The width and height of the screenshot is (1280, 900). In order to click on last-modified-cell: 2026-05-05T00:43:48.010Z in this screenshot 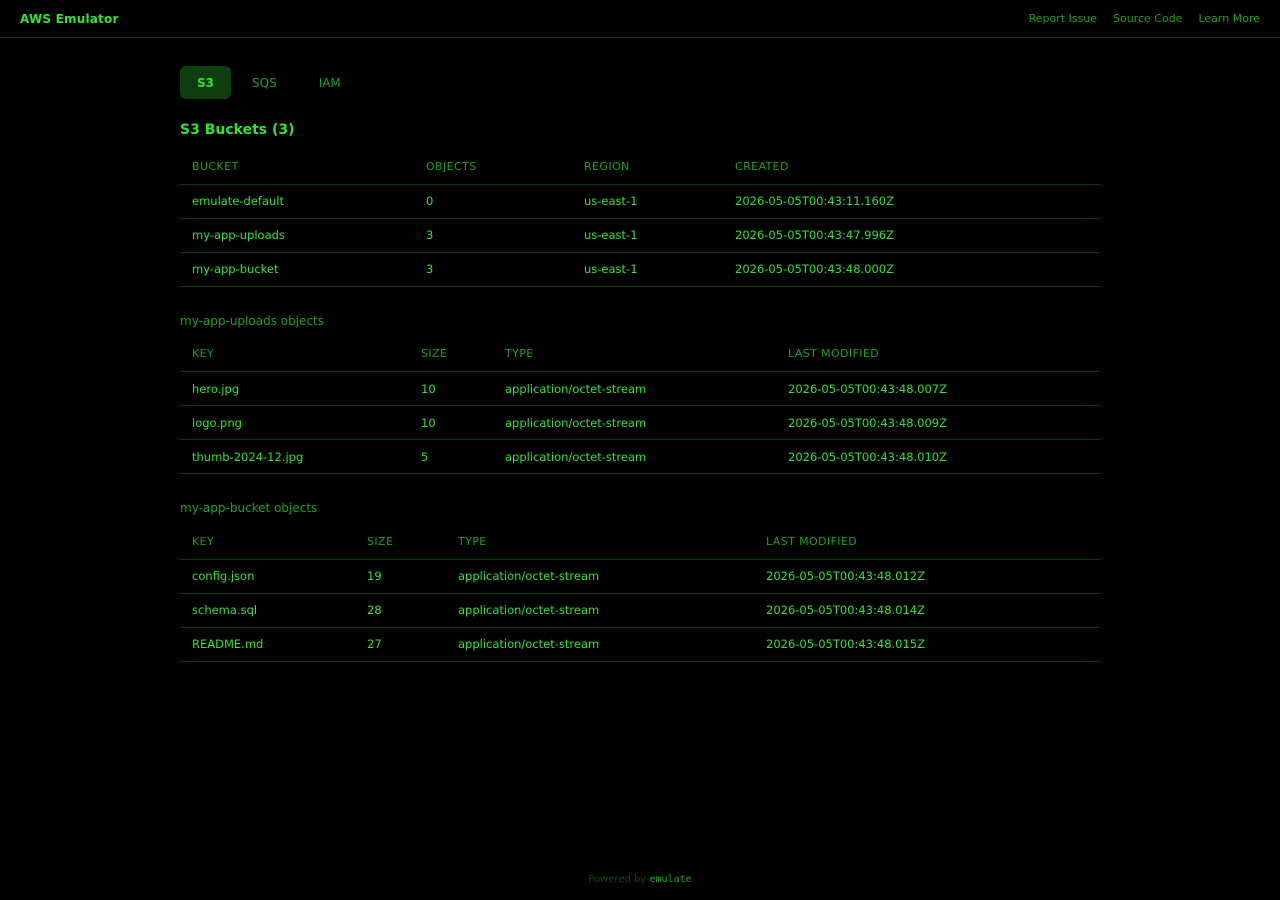, I will do `click(938, 456)`.